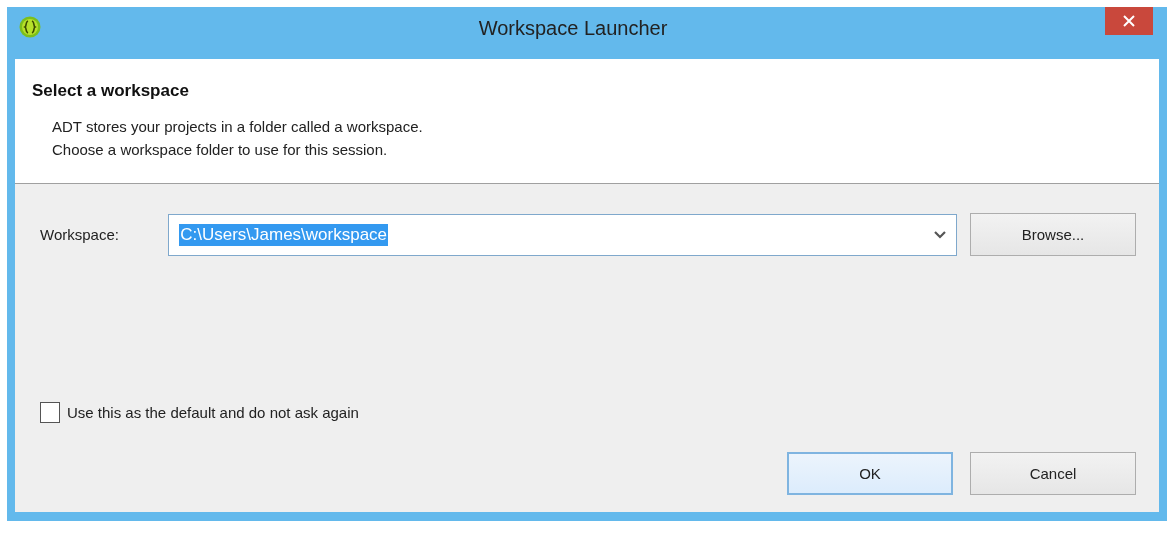  What do you see at coordinates (940, 234) in the screenshot?
I see `chevron-down-icon` at bounding box center [940, 234].